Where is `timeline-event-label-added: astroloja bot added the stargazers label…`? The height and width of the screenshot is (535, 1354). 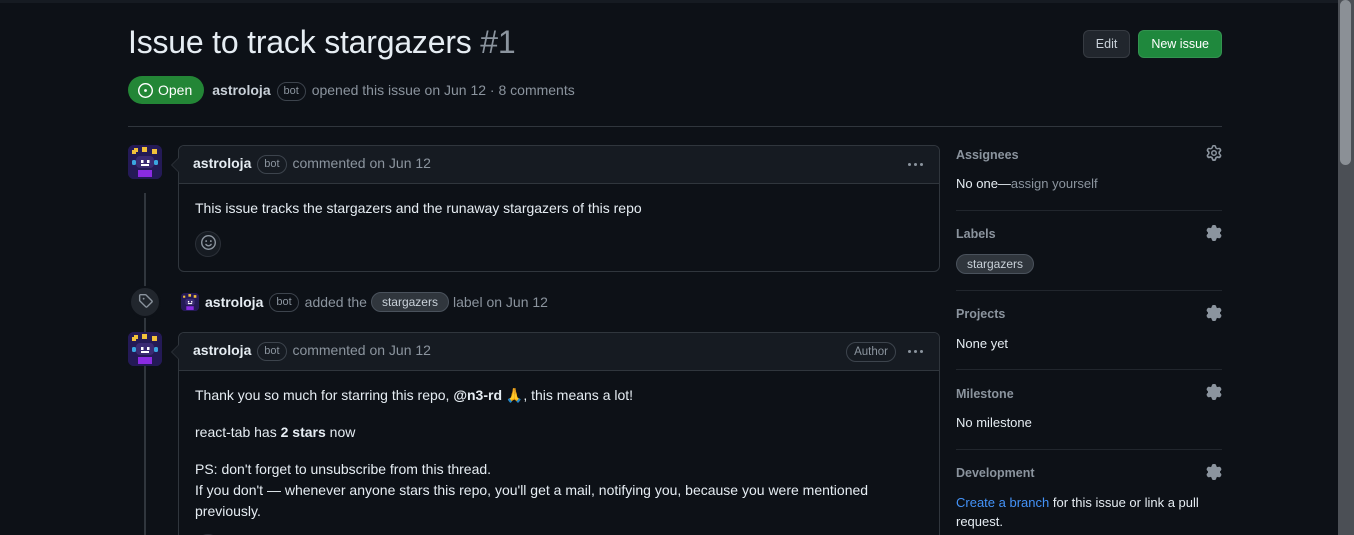 timeline-event-label-added: astroloja bot added the stargazers label… is located at coordinates (534, 302).